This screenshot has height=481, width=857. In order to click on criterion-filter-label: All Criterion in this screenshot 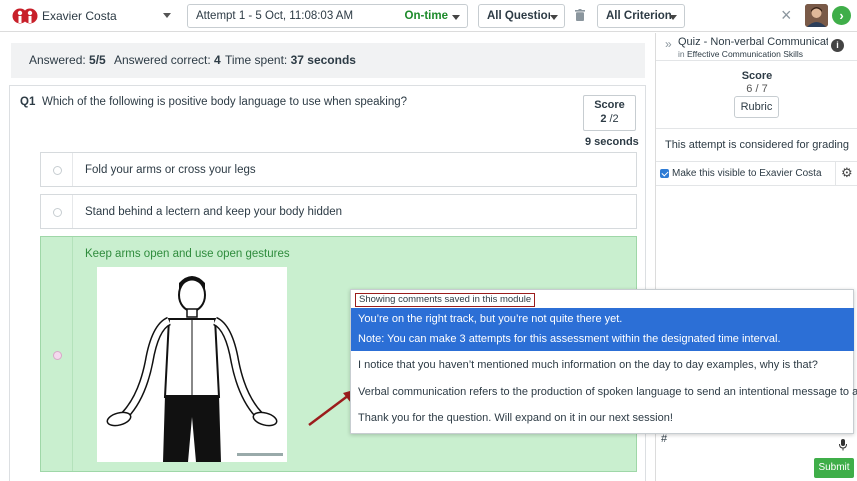, I will do `click(639, 16)`.